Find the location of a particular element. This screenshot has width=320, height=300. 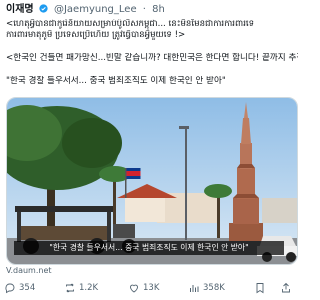

tweet-text-line-4: "한국 경찰 들우서서... 중국 범죄조직도 이제 한국인 안 받아" is located at coordinates (116, 81).